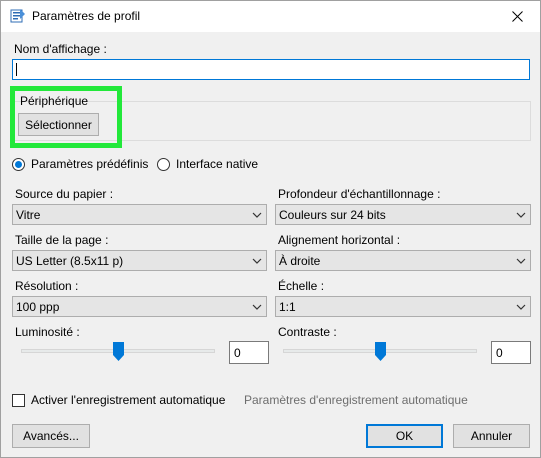  What do you see at coordinates (128, 400) in the screenshot?
I see `autosave-checkbox-label: Activer l'enregistrement automatique` at bounding box center [128, 400].